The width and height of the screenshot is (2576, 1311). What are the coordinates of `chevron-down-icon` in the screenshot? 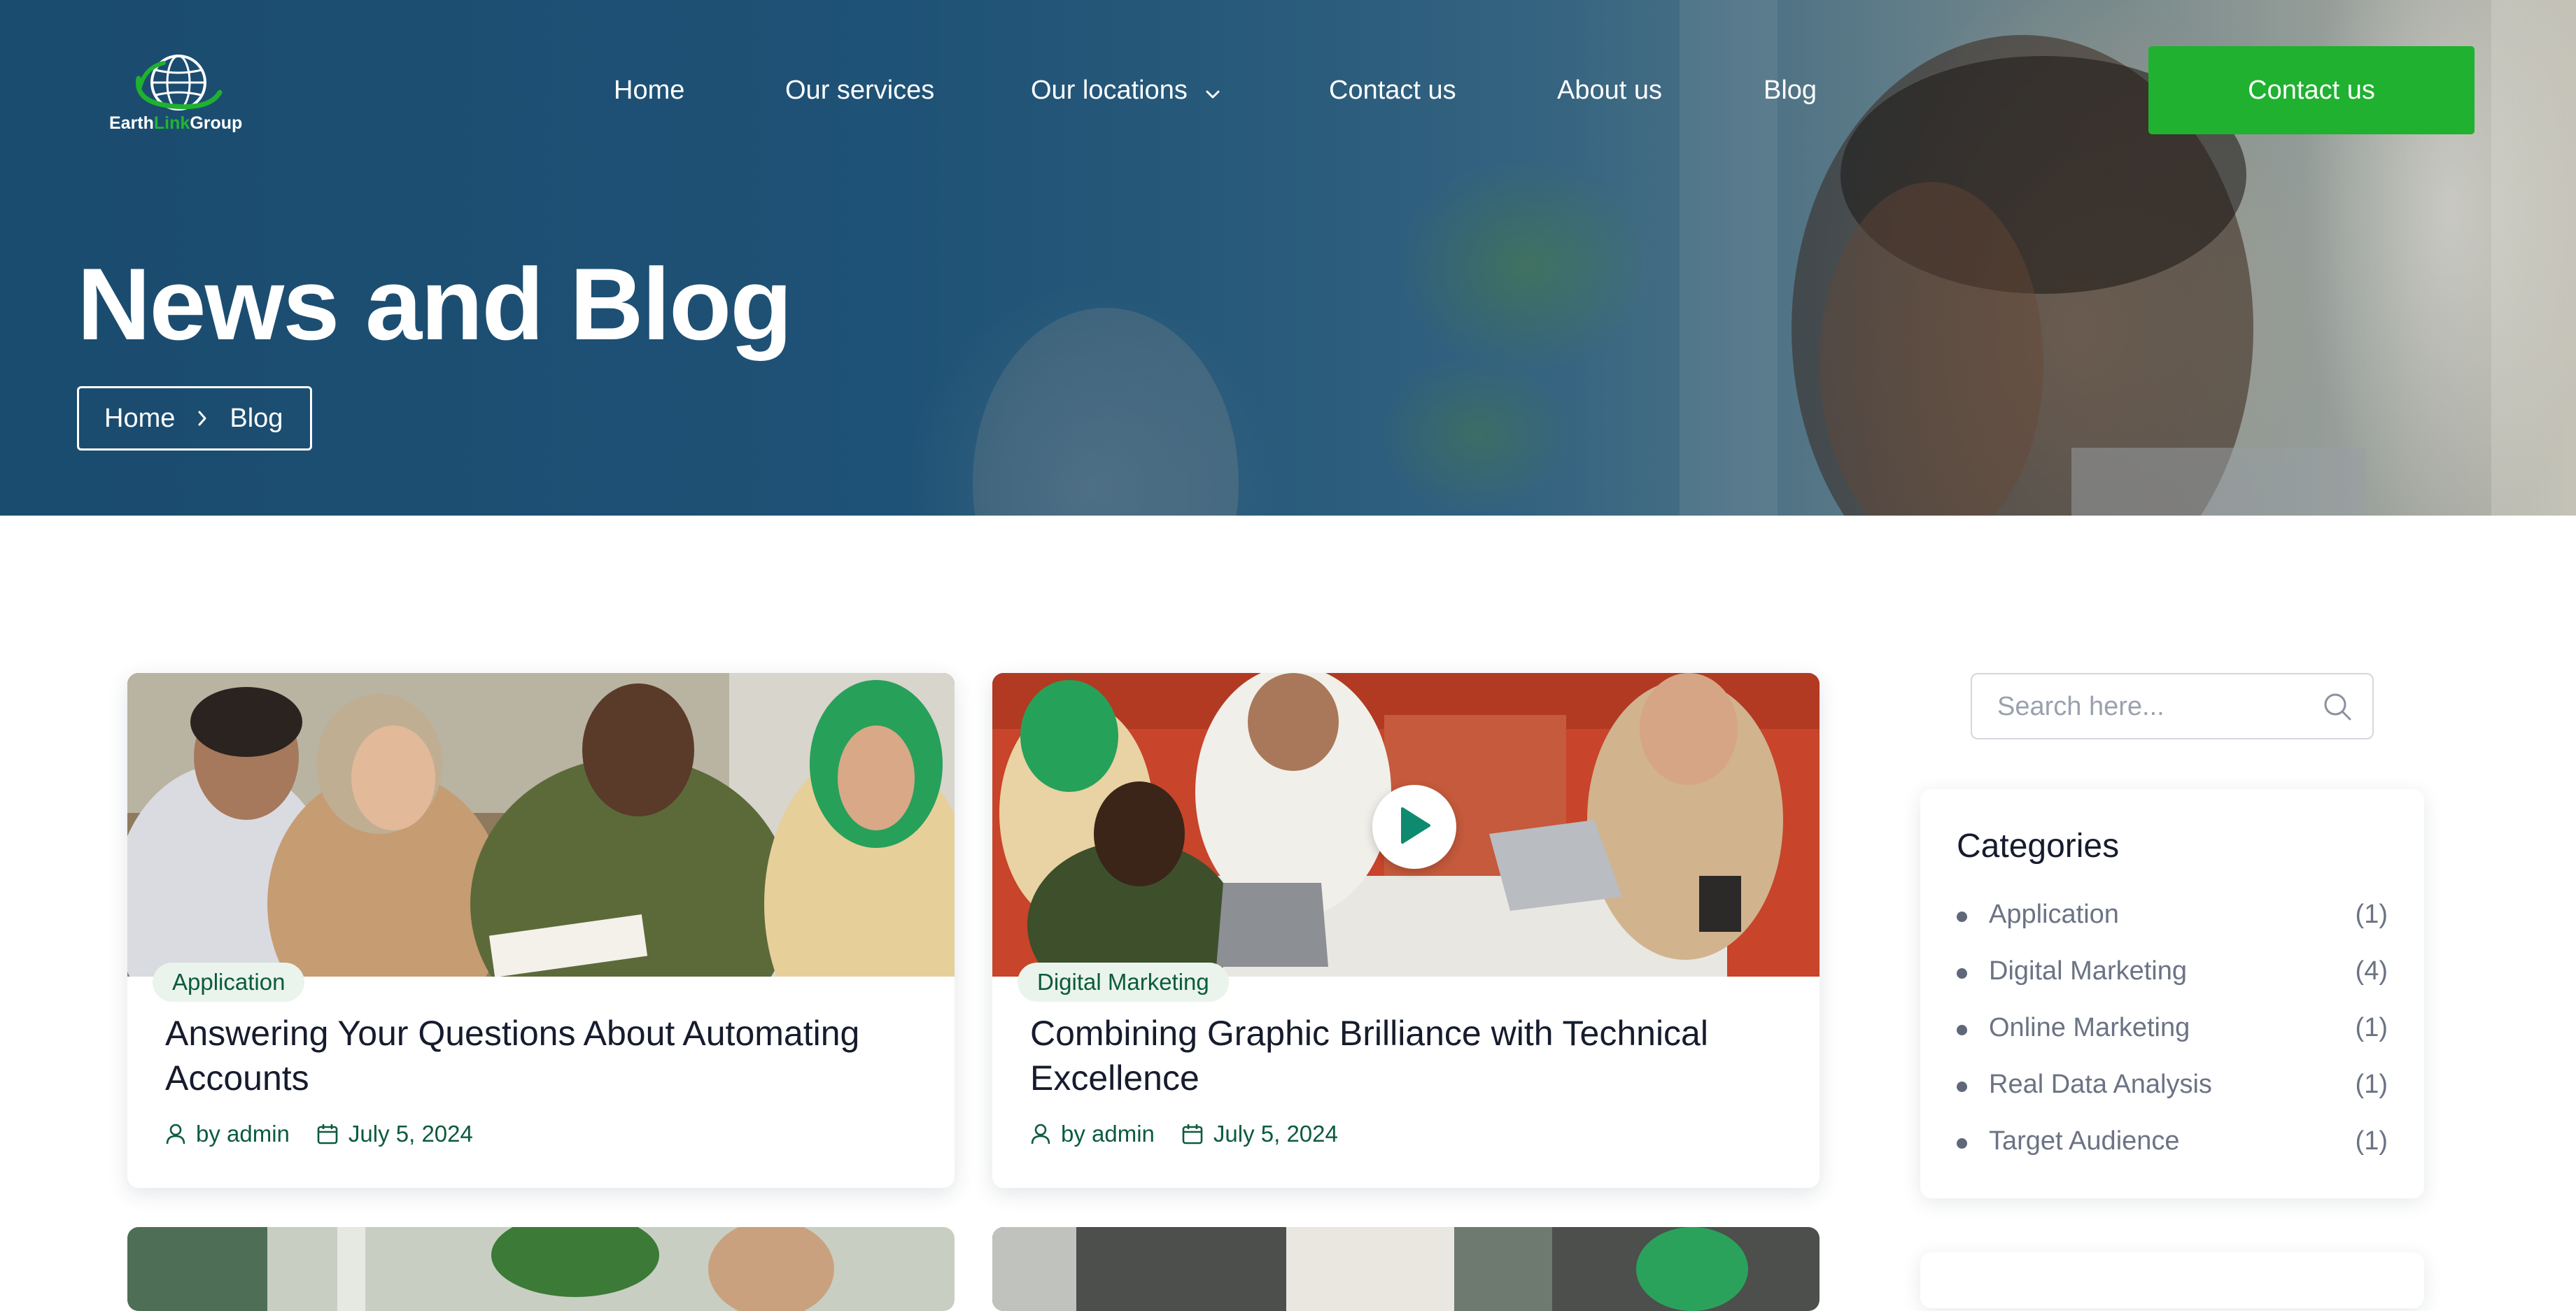 It's located at (1212, 91).